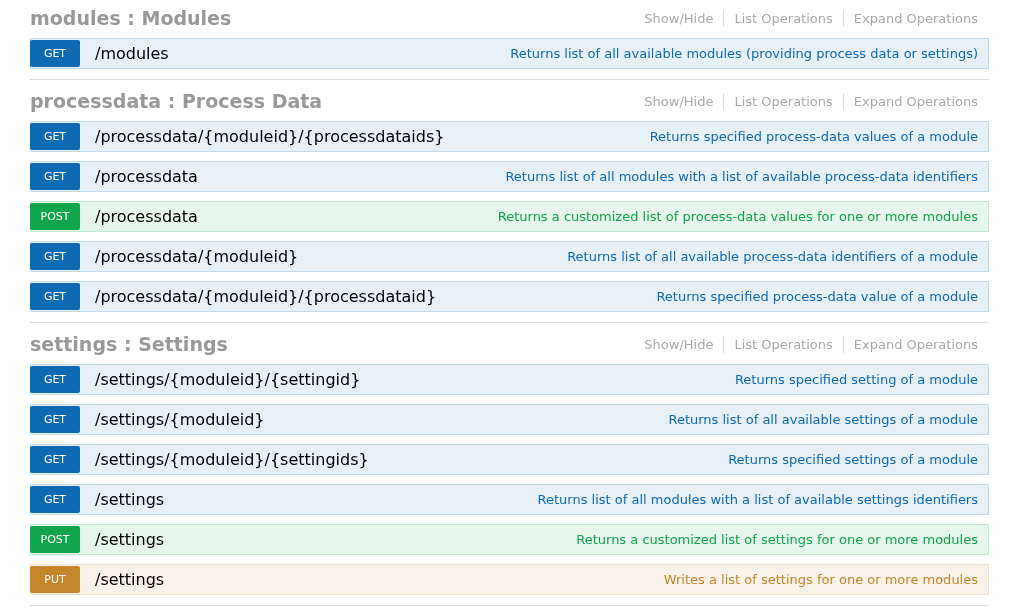  What do you see at coordinates (509, 499) in the screenshot?
I see `operation-row: GET /settings Returns list of all modules with a list of available settings identifiers` at bounding box center [509, 499].